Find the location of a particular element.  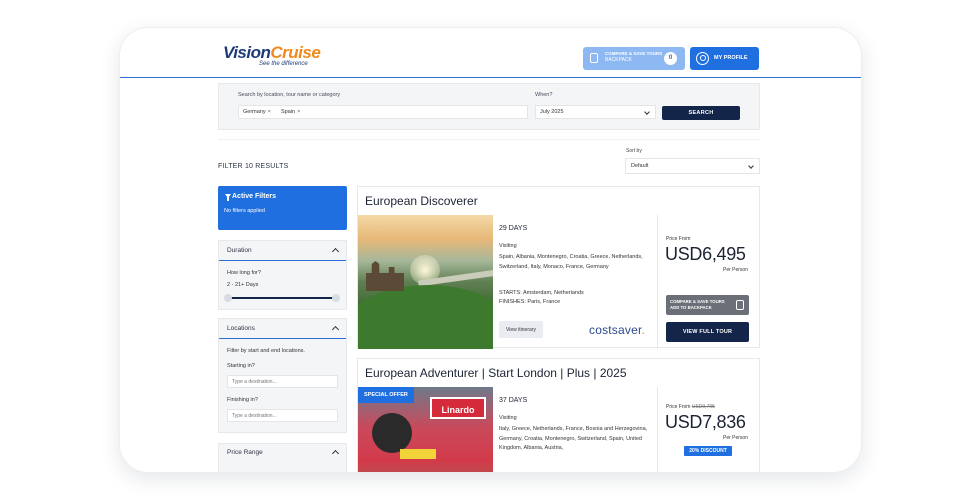

user-icon is located at coordinates (702, 58).